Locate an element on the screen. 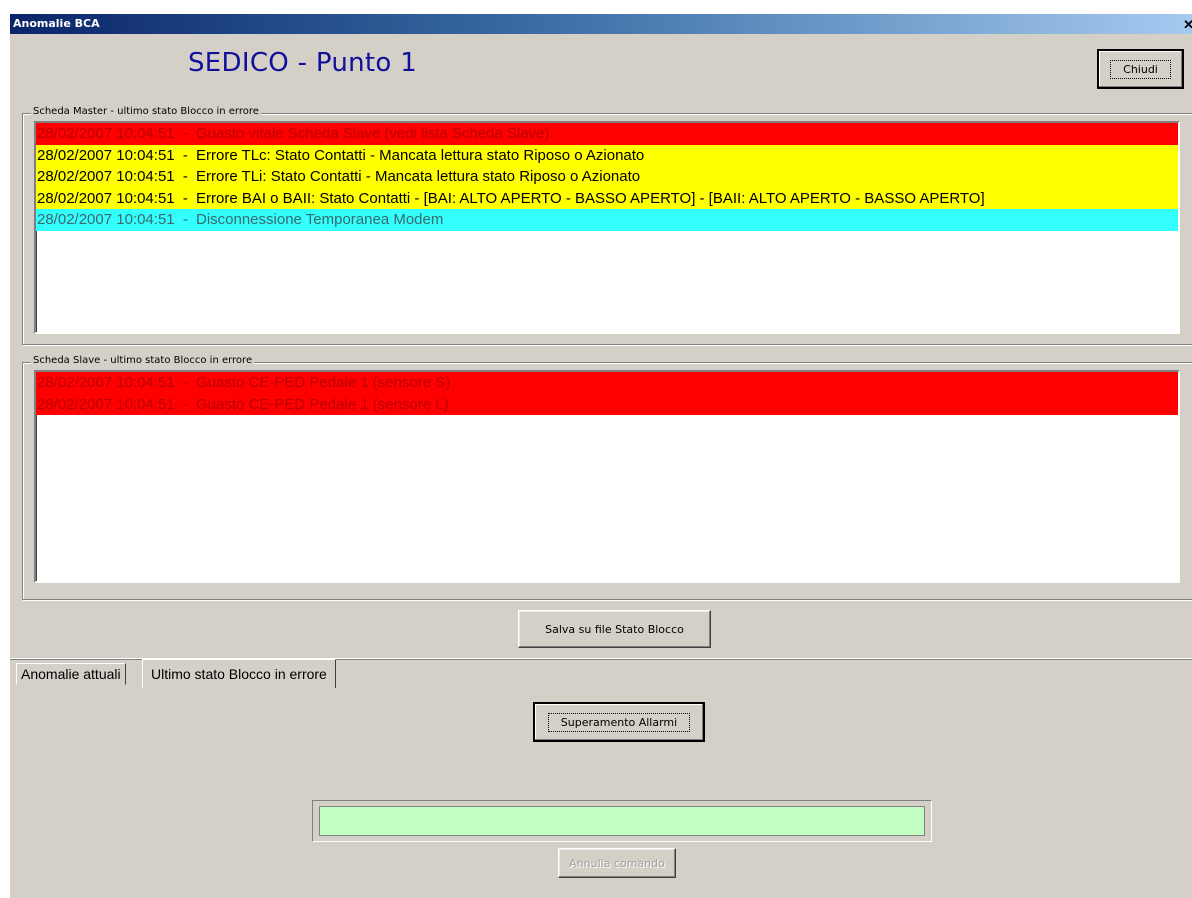 This screenshot has width=1192, height=898. row-message: Guasto CE-PED Pedale 1 (sensore S) is located at coordinates (323, 382).